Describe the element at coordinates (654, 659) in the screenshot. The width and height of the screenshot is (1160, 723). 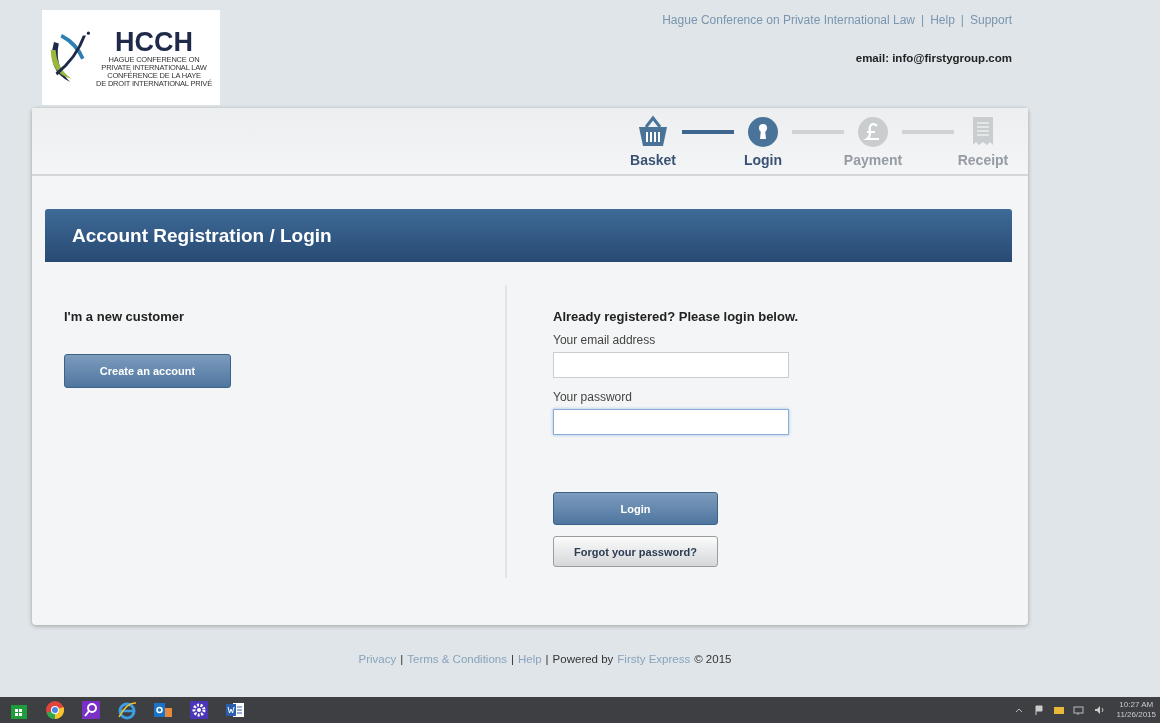
I see `footer-link: Firsty Express` at that location.